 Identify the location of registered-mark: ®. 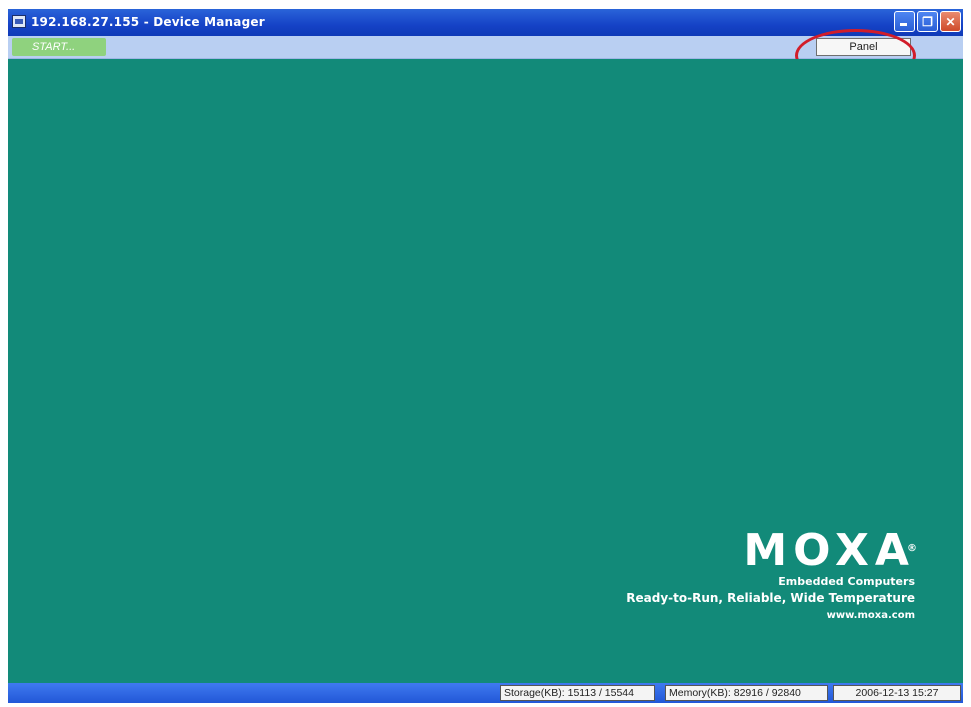
(915, 548).